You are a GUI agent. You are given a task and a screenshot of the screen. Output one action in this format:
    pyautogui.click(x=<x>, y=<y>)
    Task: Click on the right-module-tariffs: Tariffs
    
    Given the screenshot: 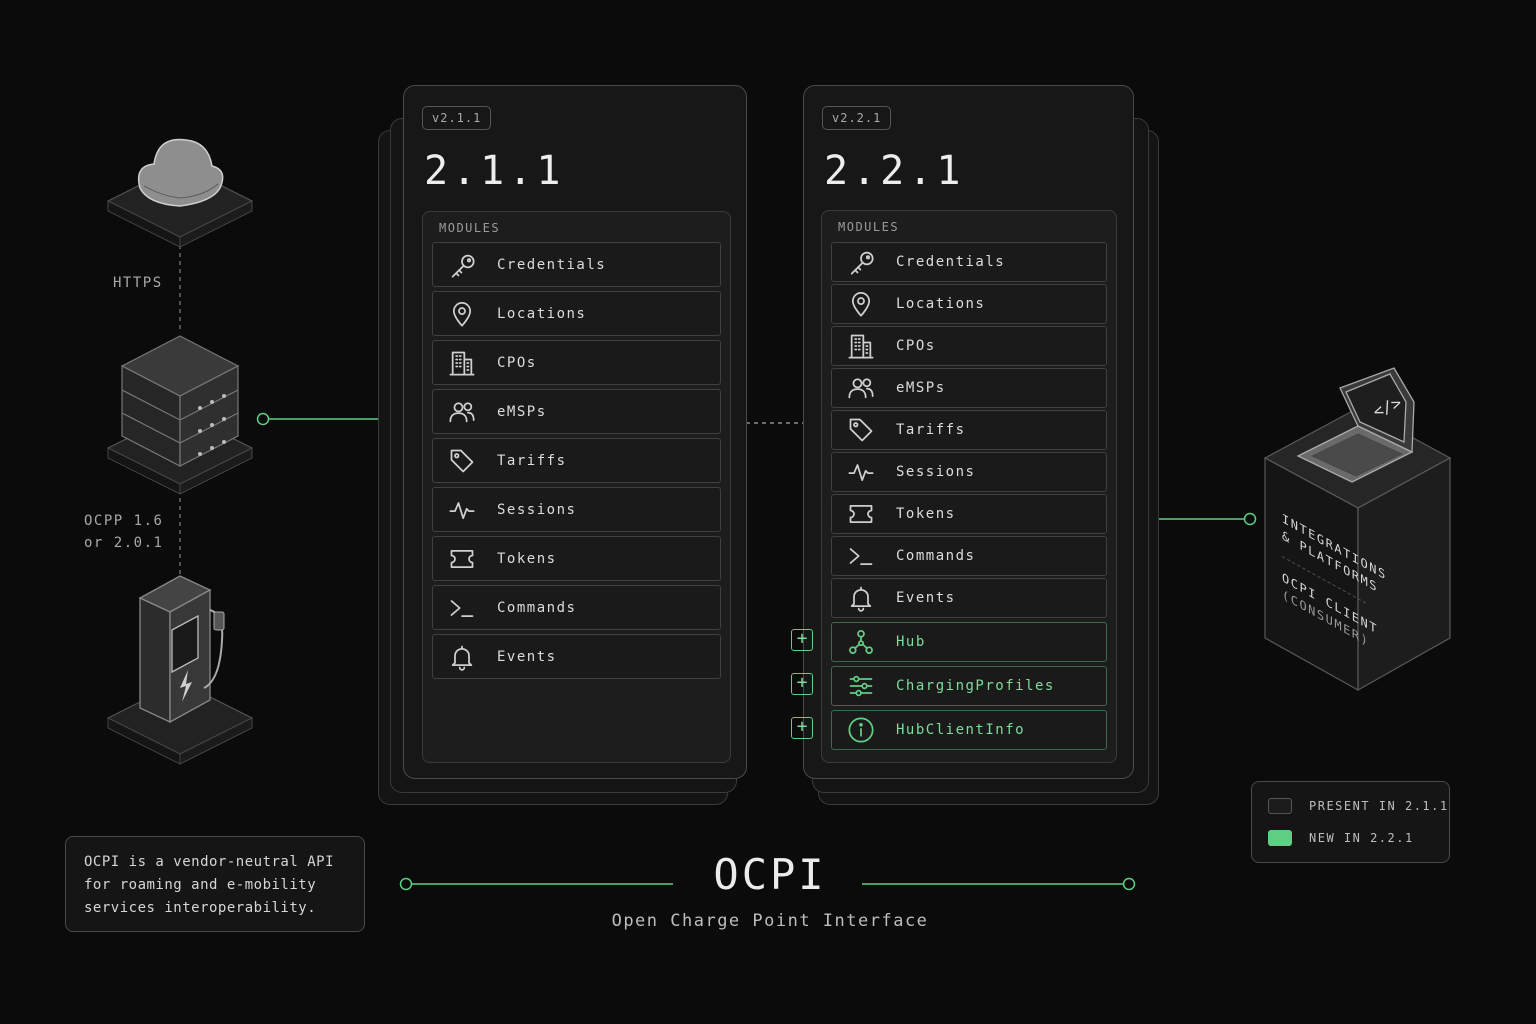 What is the action you would take?
    pyautogui.click(x=969, y=430)
    